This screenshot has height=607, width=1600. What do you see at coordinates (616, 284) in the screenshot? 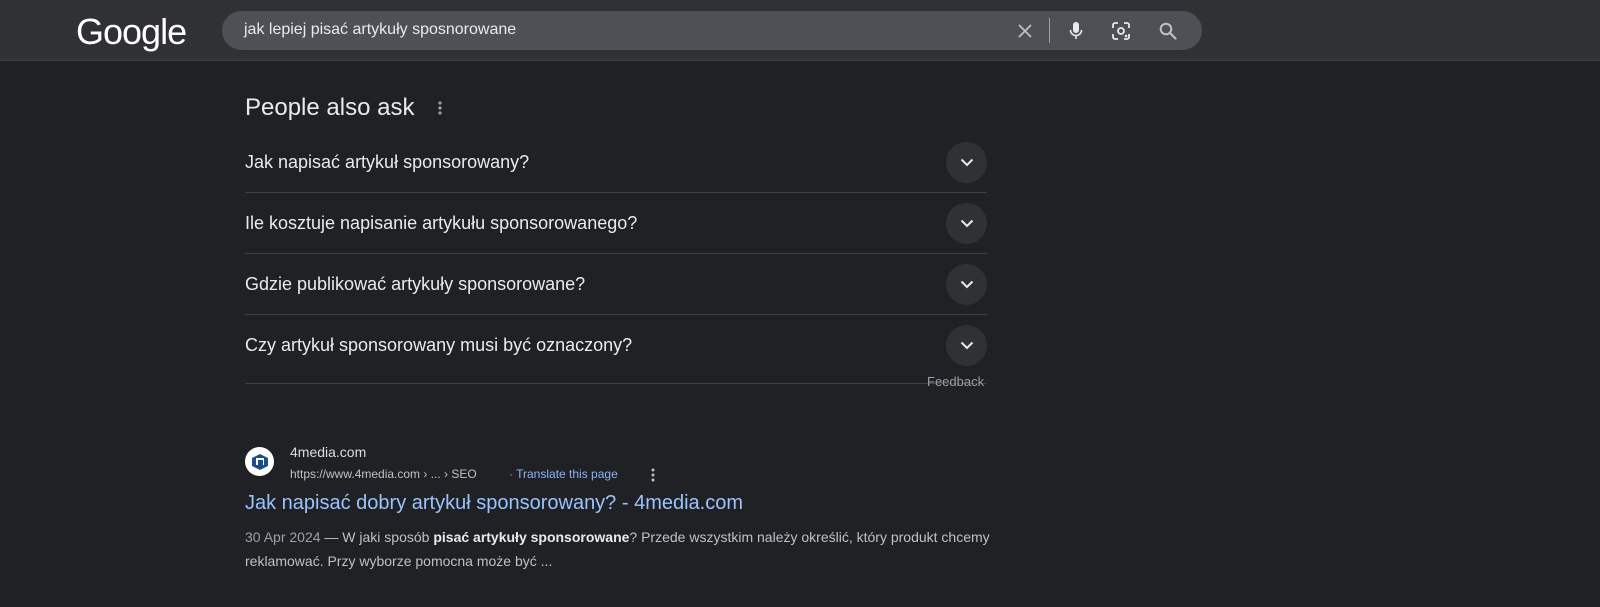
I see `paa-question-3: Gdzie publikować artykuły sponsorowane?` at bounding box center [616, 284].